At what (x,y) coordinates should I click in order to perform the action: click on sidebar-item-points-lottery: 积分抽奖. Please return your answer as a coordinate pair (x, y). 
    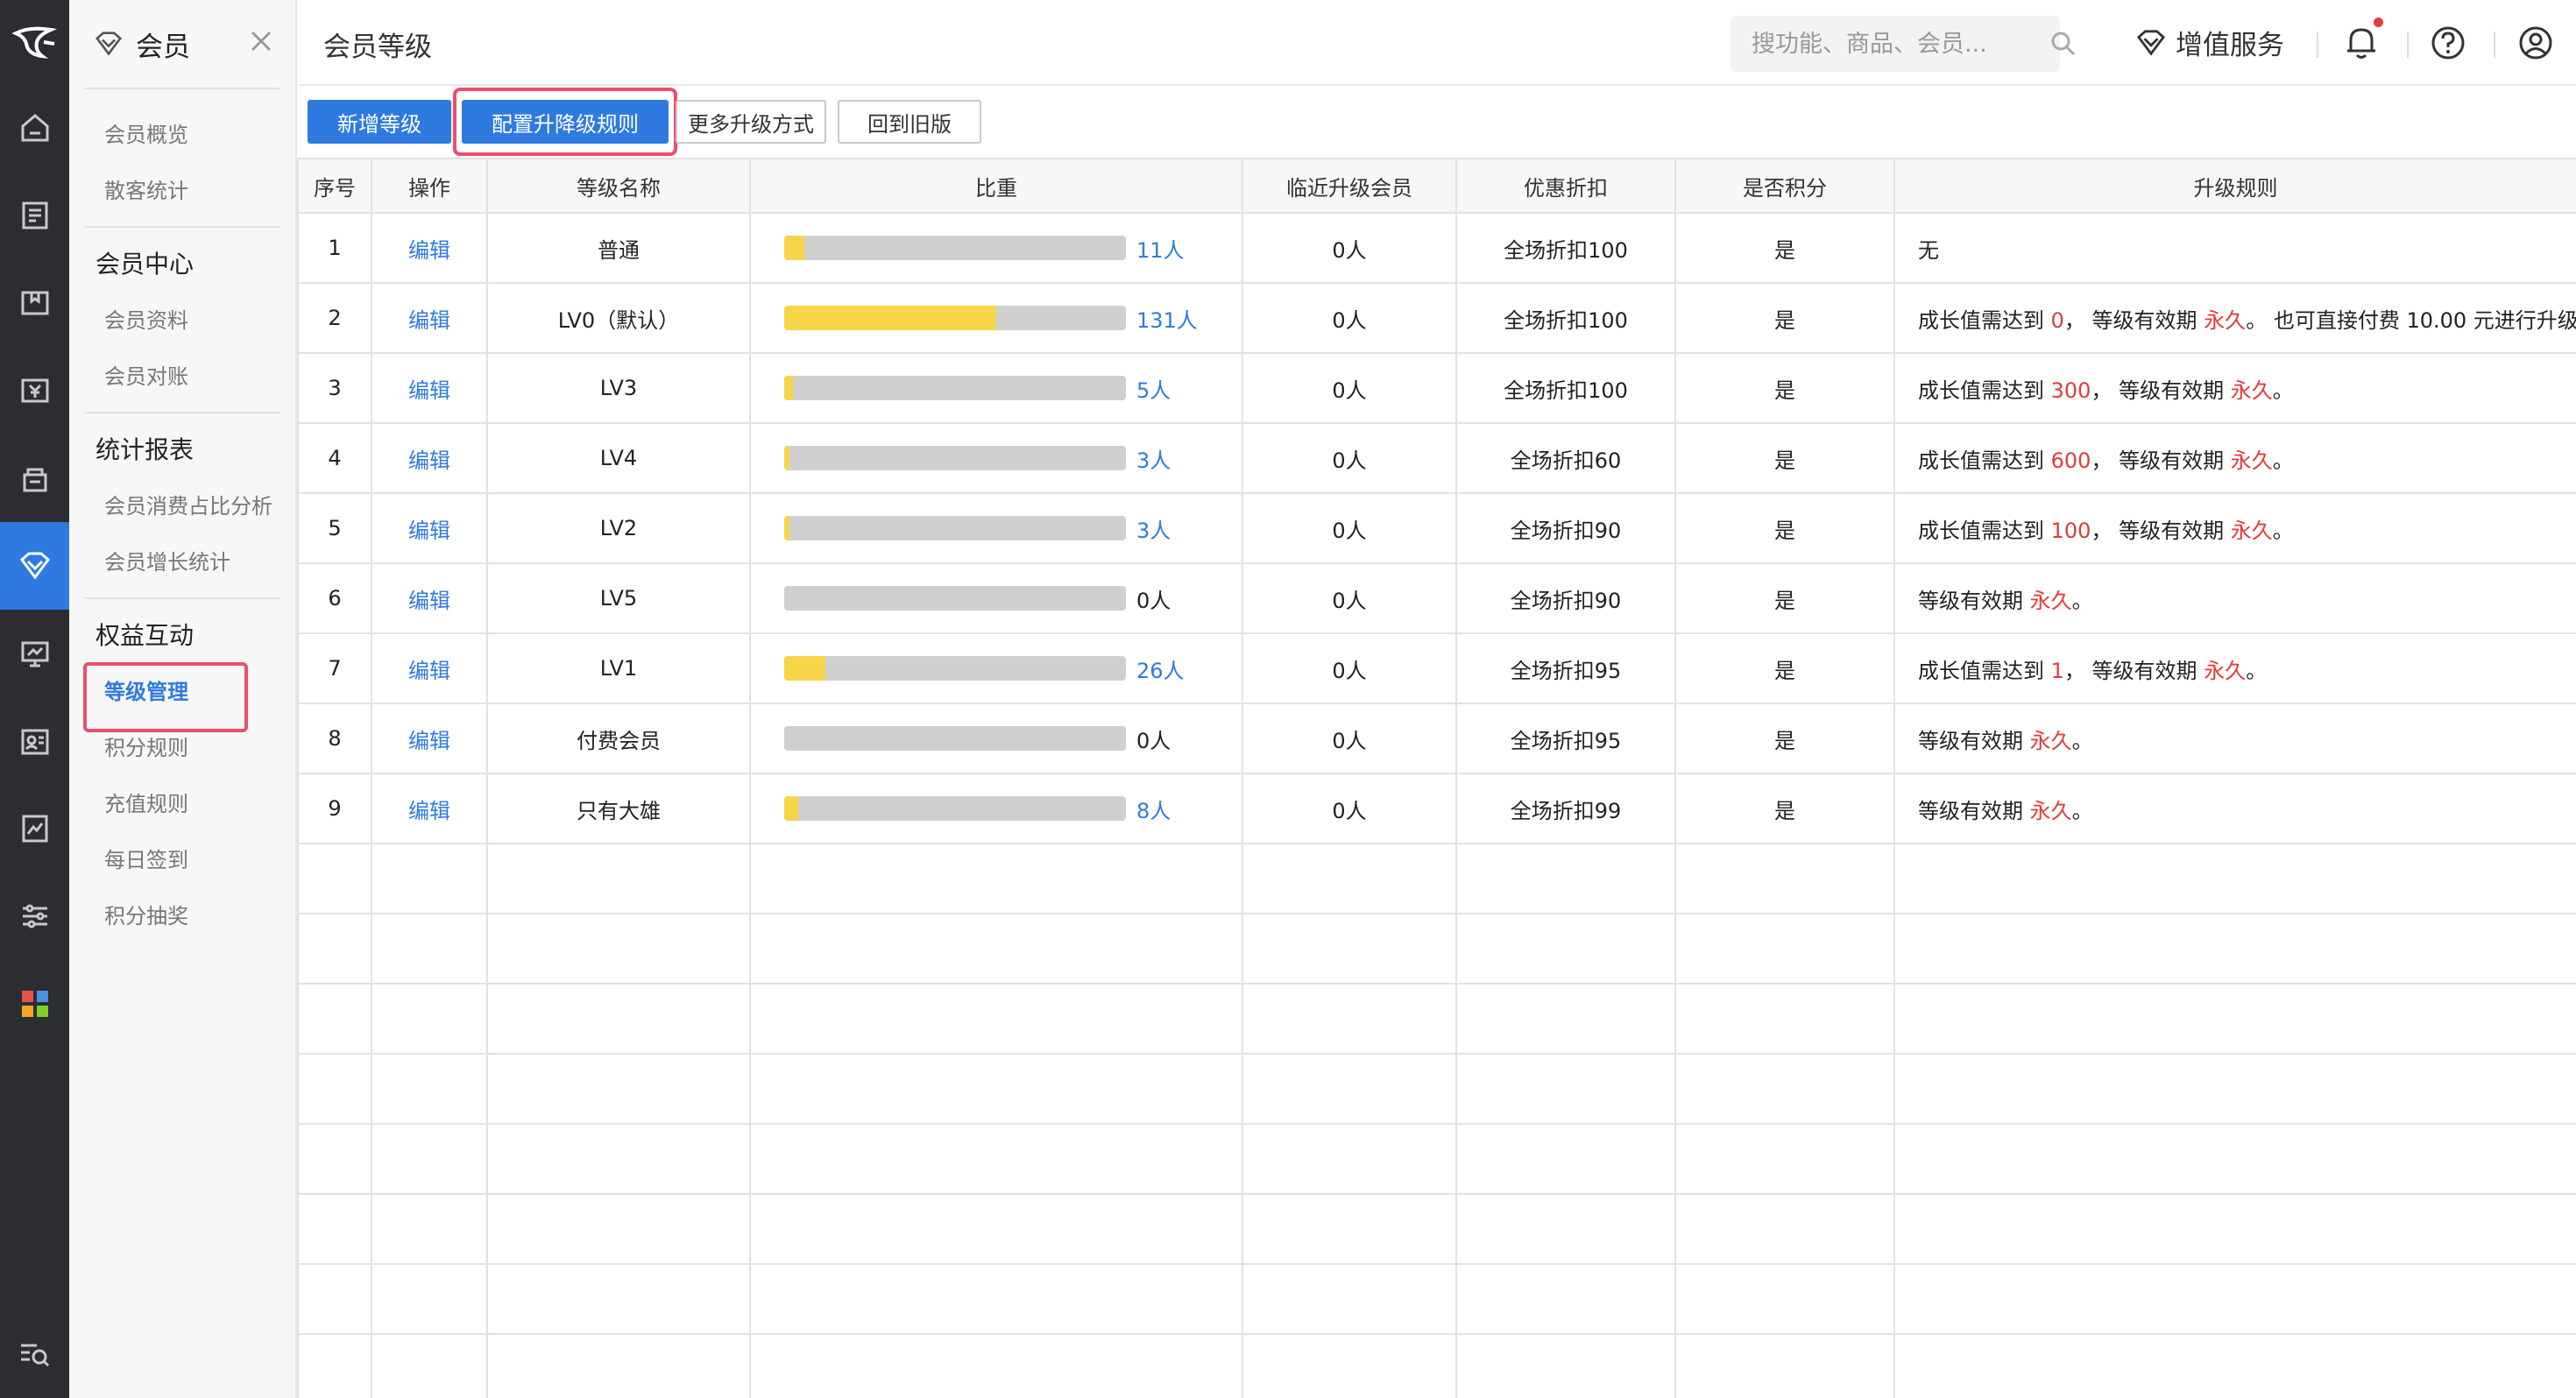
    Looking at the image, I should click on (182, 916).